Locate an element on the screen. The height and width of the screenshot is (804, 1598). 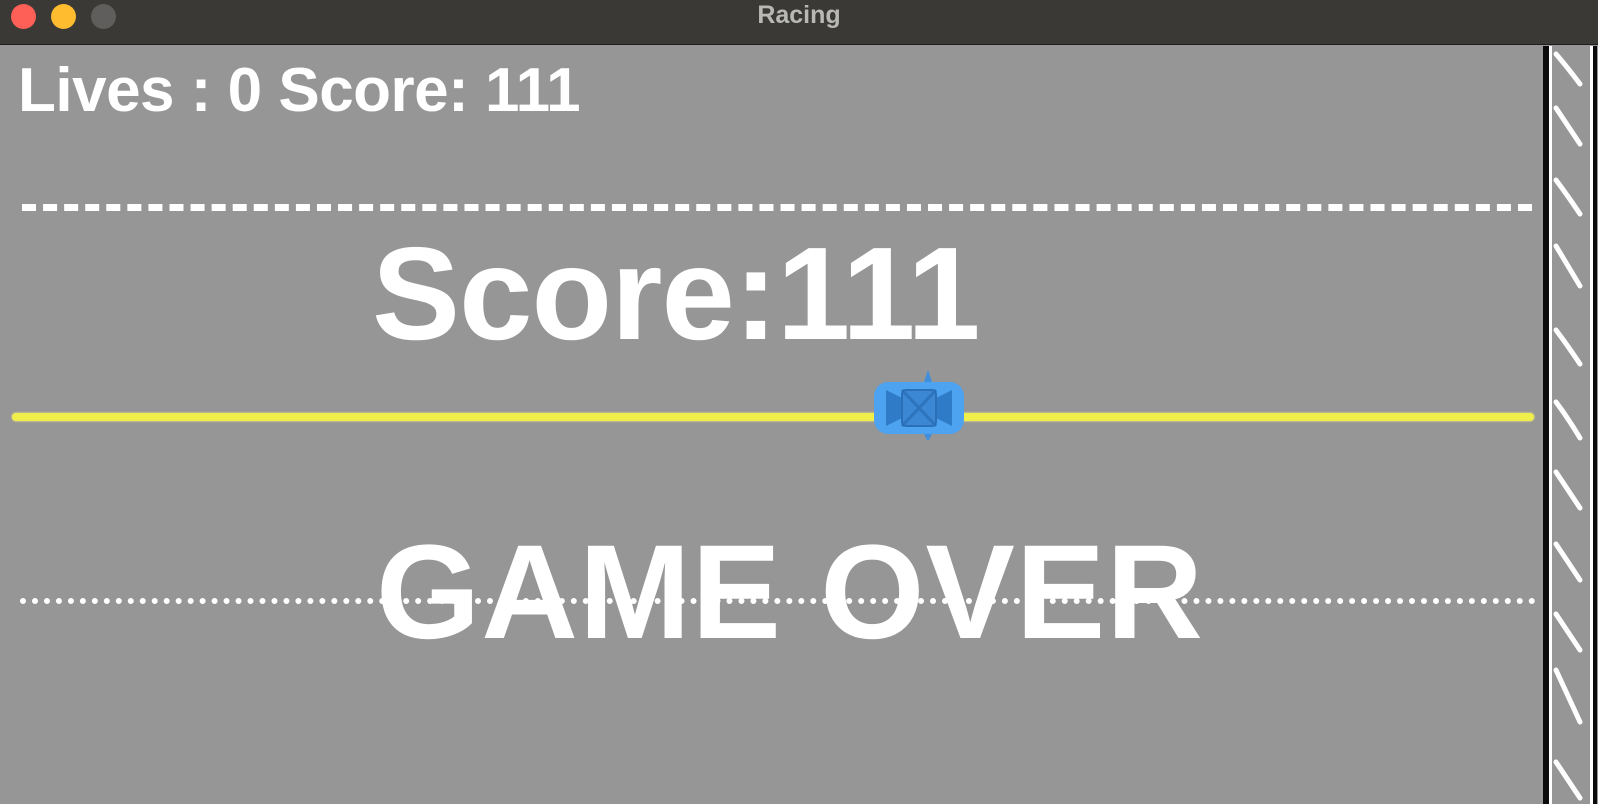
game-over-text: GAME OVER is located at coordinates (790, 592).